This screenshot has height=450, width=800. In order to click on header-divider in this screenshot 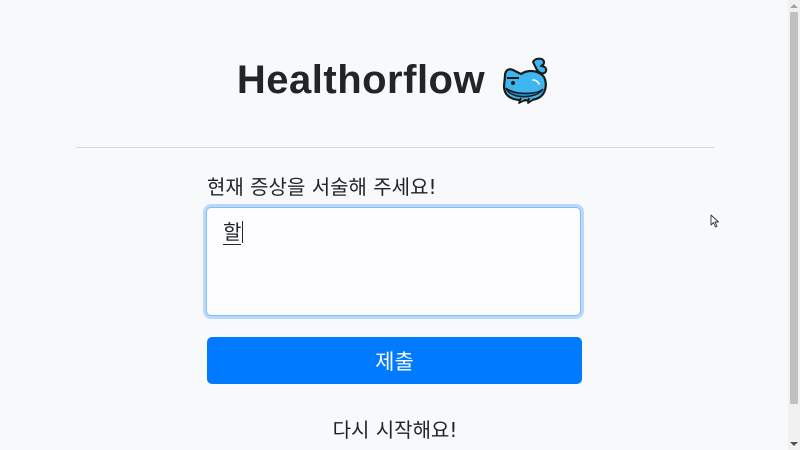, I will do `click(395, 147)`.